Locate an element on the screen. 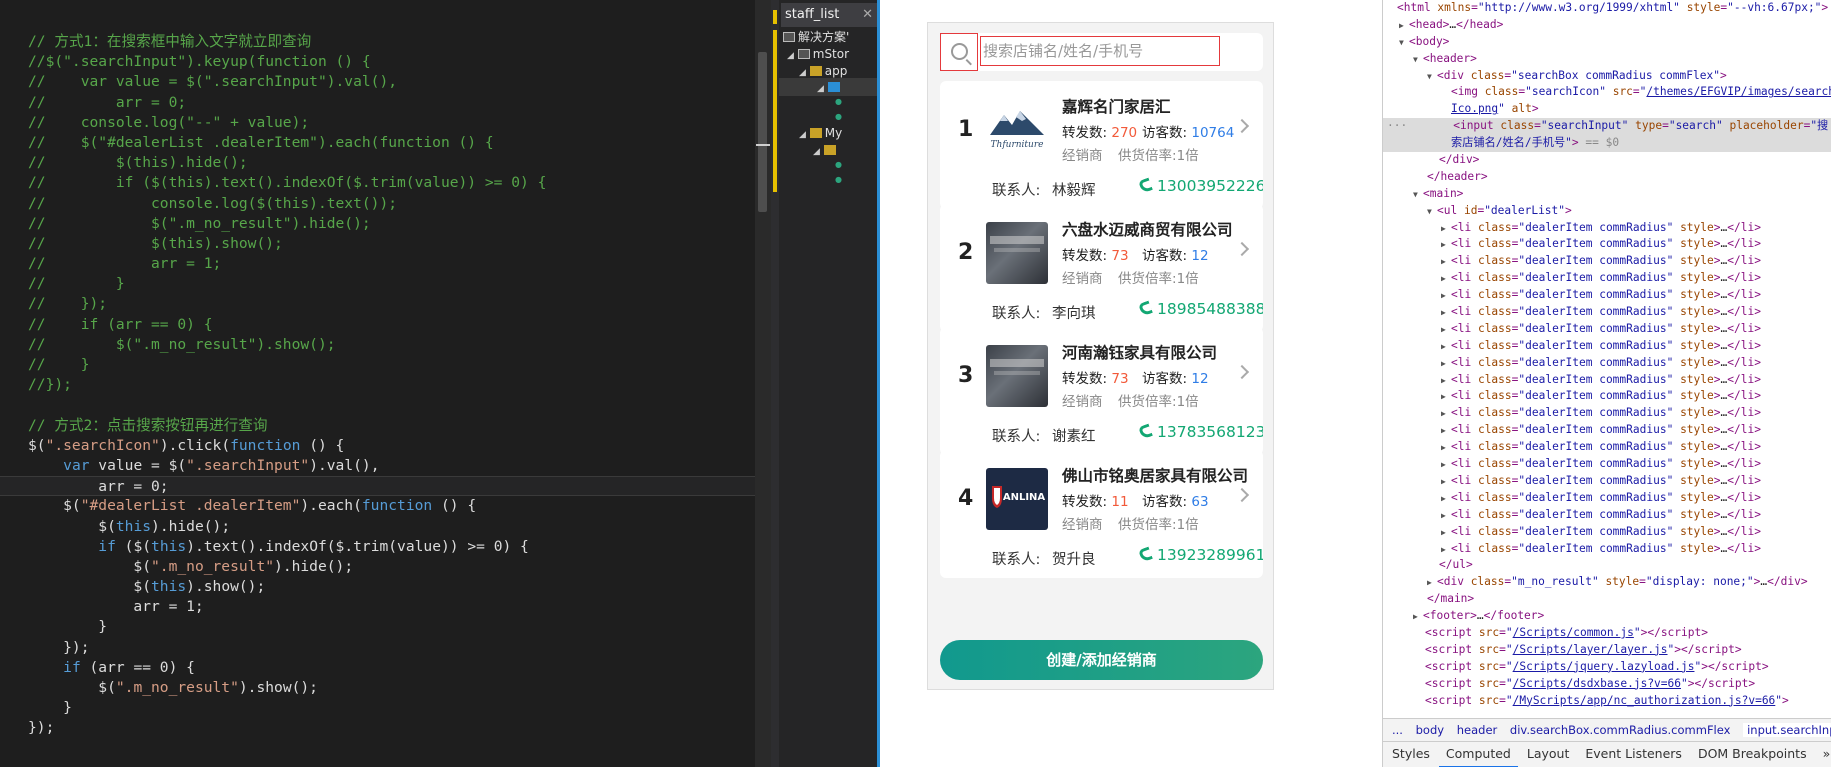 Image resolution: width=1831 pixels, height=767 pixels. tab-computed: Computed is located at coordinates (1478, 754).